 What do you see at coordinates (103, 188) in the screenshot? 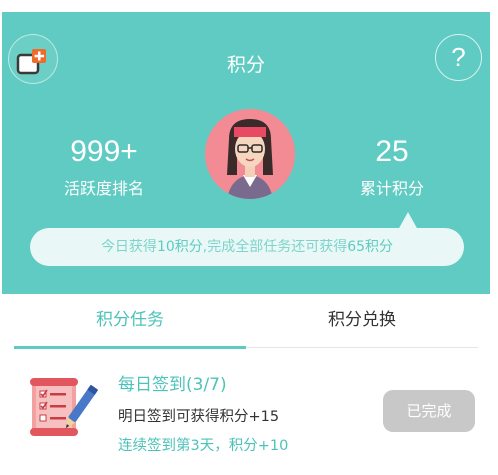
I see `rank-label: 活跃度排名` at bounding box center [103, 188].